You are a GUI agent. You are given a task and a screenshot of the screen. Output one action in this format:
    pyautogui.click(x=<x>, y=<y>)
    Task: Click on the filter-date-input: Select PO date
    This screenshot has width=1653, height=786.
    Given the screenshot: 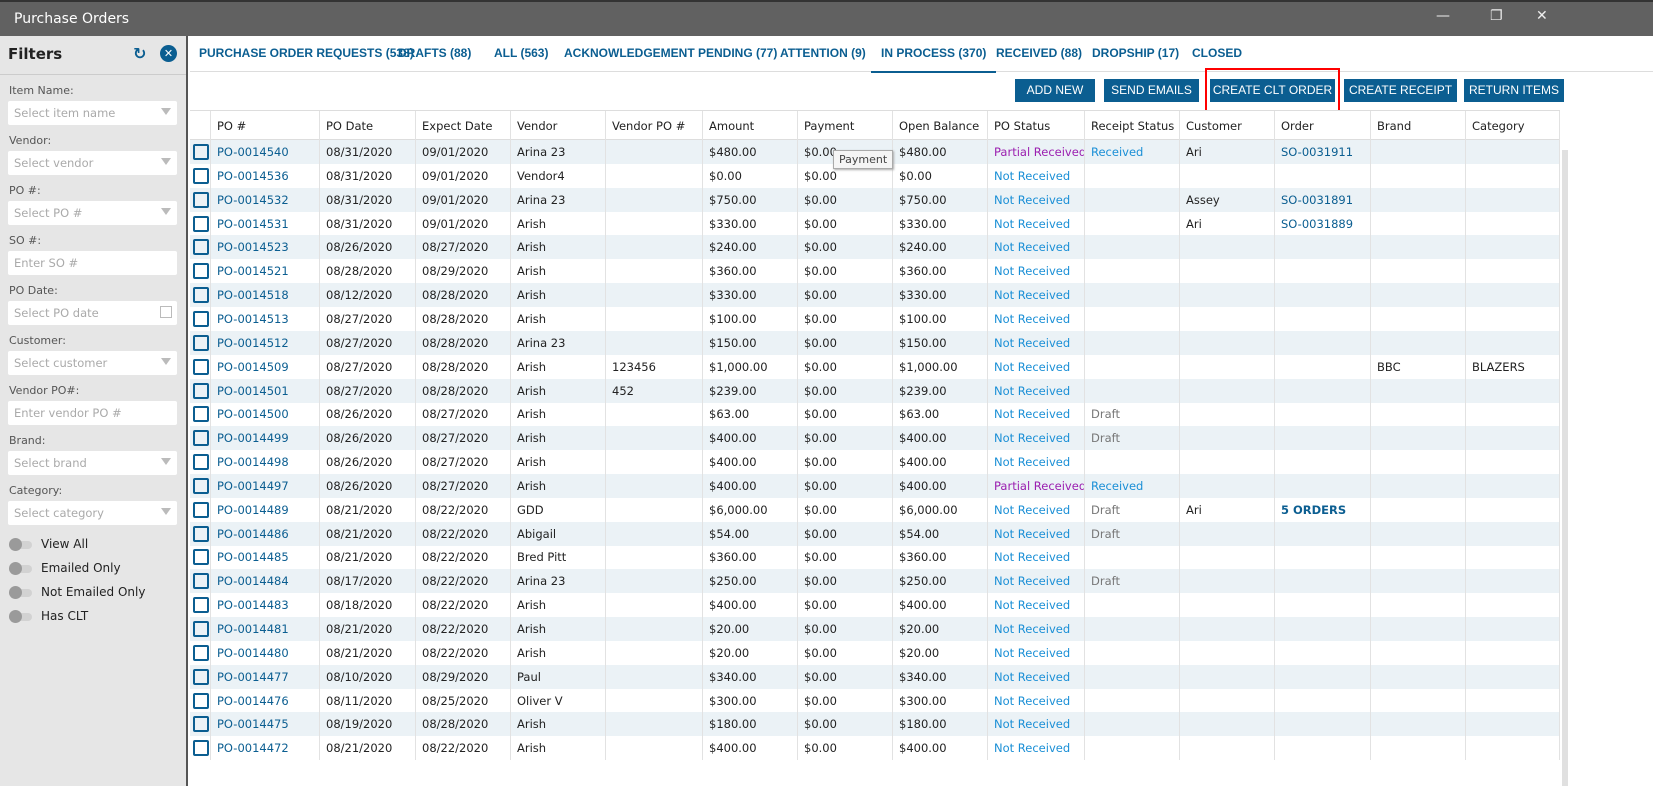 What is the action you would take?
    pyautogui.click(x=92, y=313)
    